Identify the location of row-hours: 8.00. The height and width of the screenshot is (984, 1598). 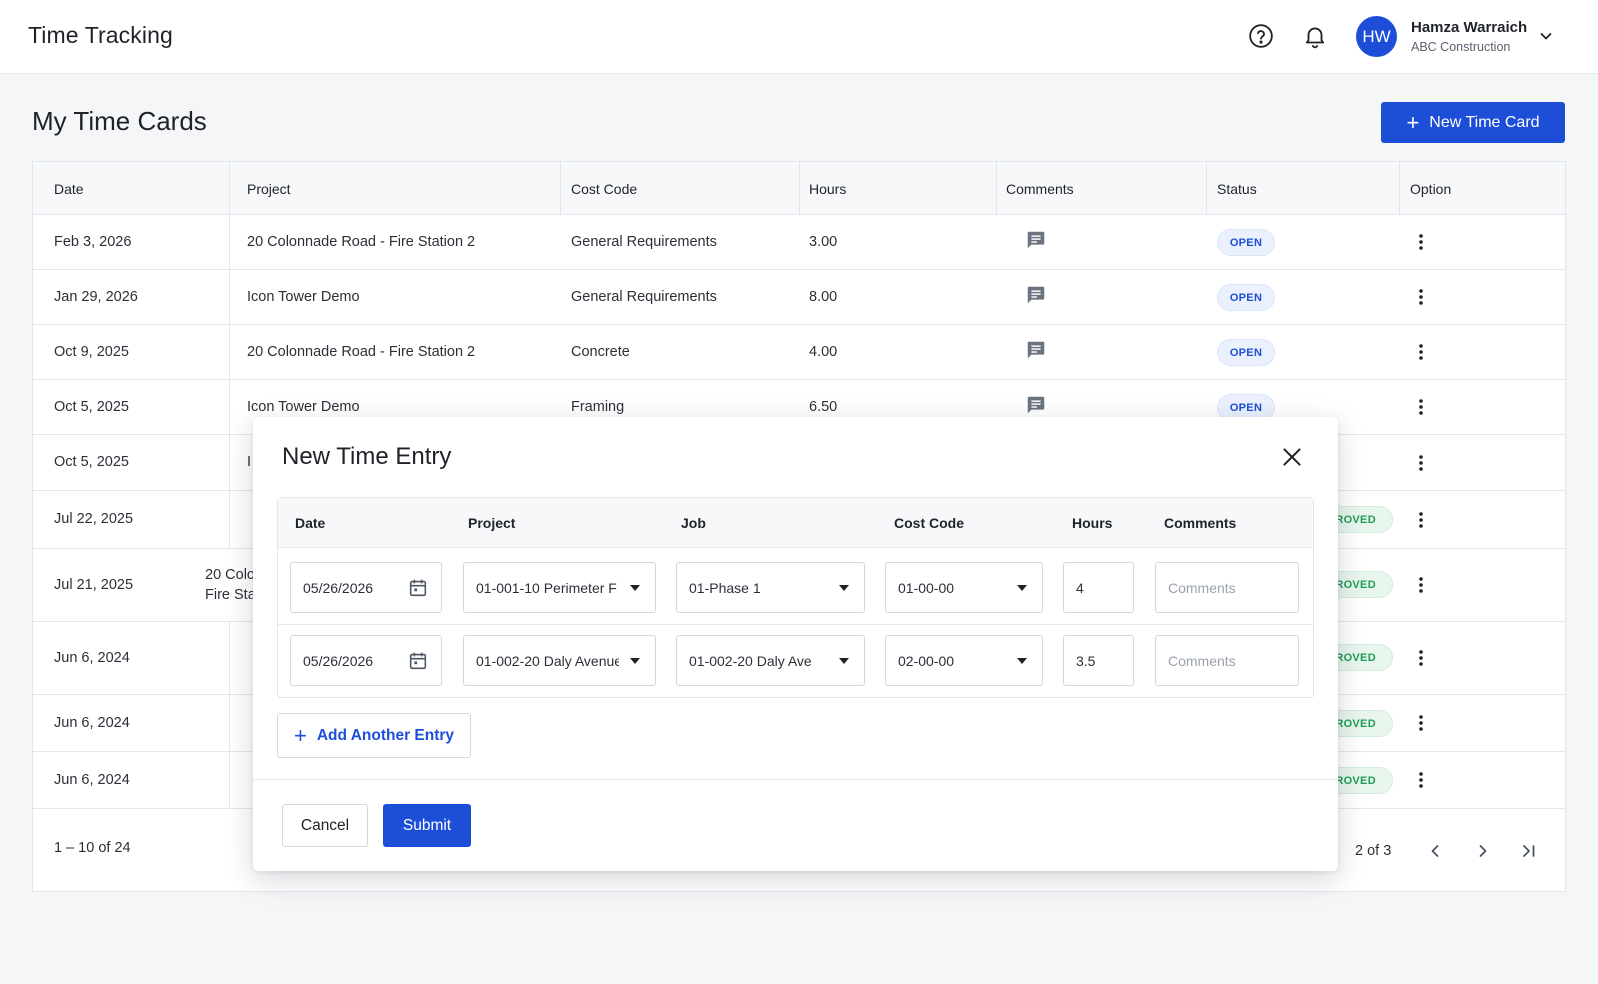
(823, 297).